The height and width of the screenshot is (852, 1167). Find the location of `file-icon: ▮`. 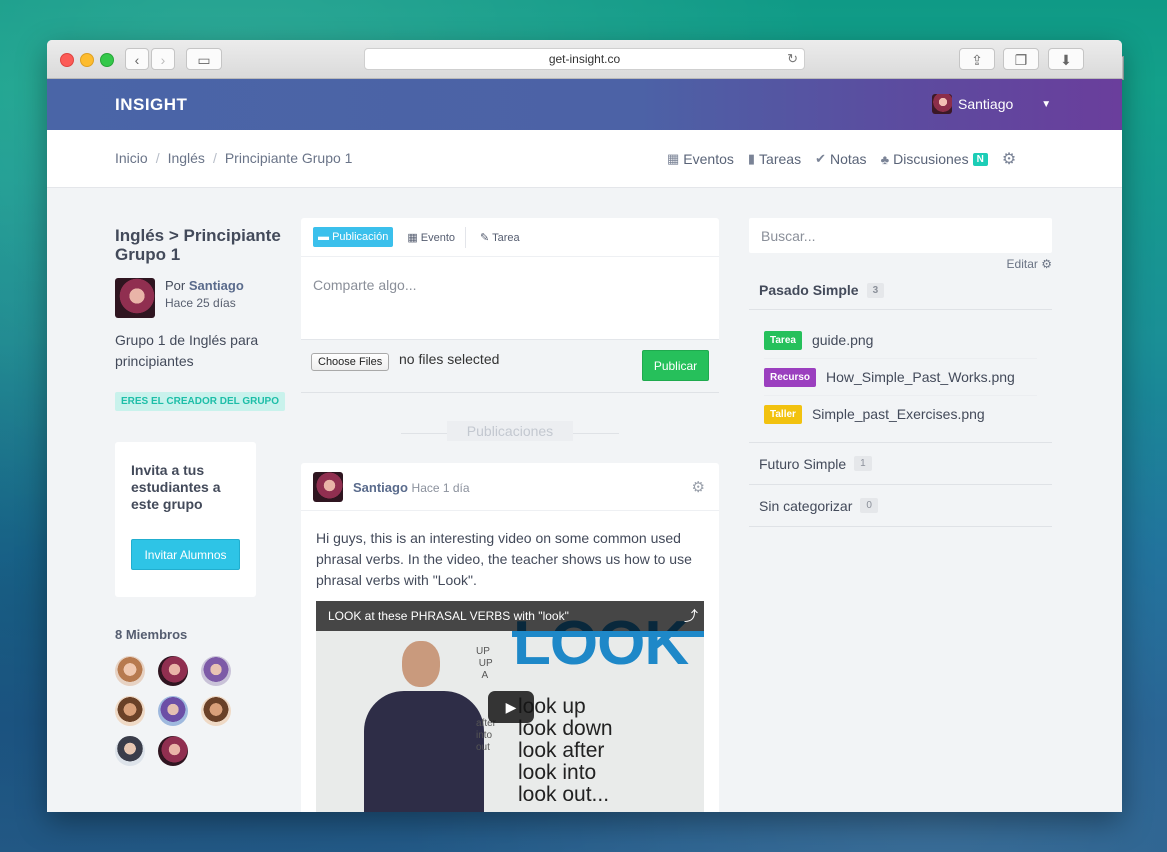

file-icon: ▮ is located at coordinates (751, 158).